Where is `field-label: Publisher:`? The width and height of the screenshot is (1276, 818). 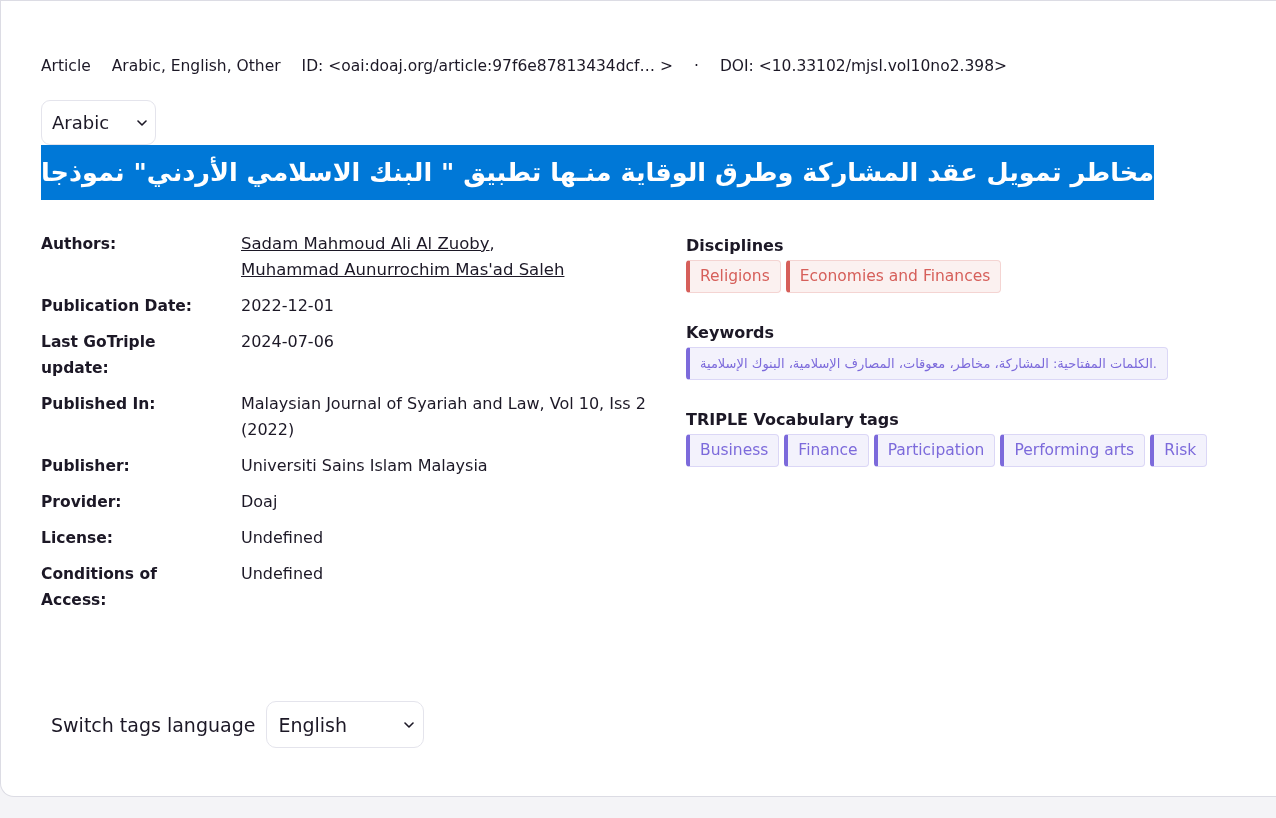 field-label: Publisher: is located at coordinates (86, 466).